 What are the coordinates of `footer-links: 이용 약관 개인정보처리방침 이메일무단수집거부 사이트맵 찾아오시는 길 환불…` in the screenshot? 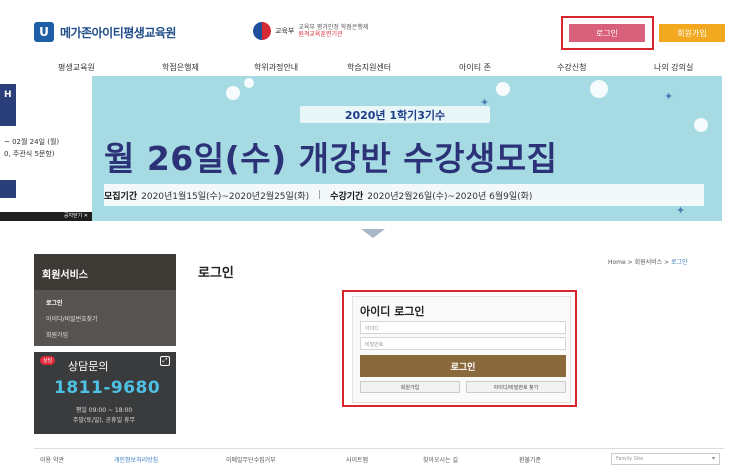 It's located at (376, 459).